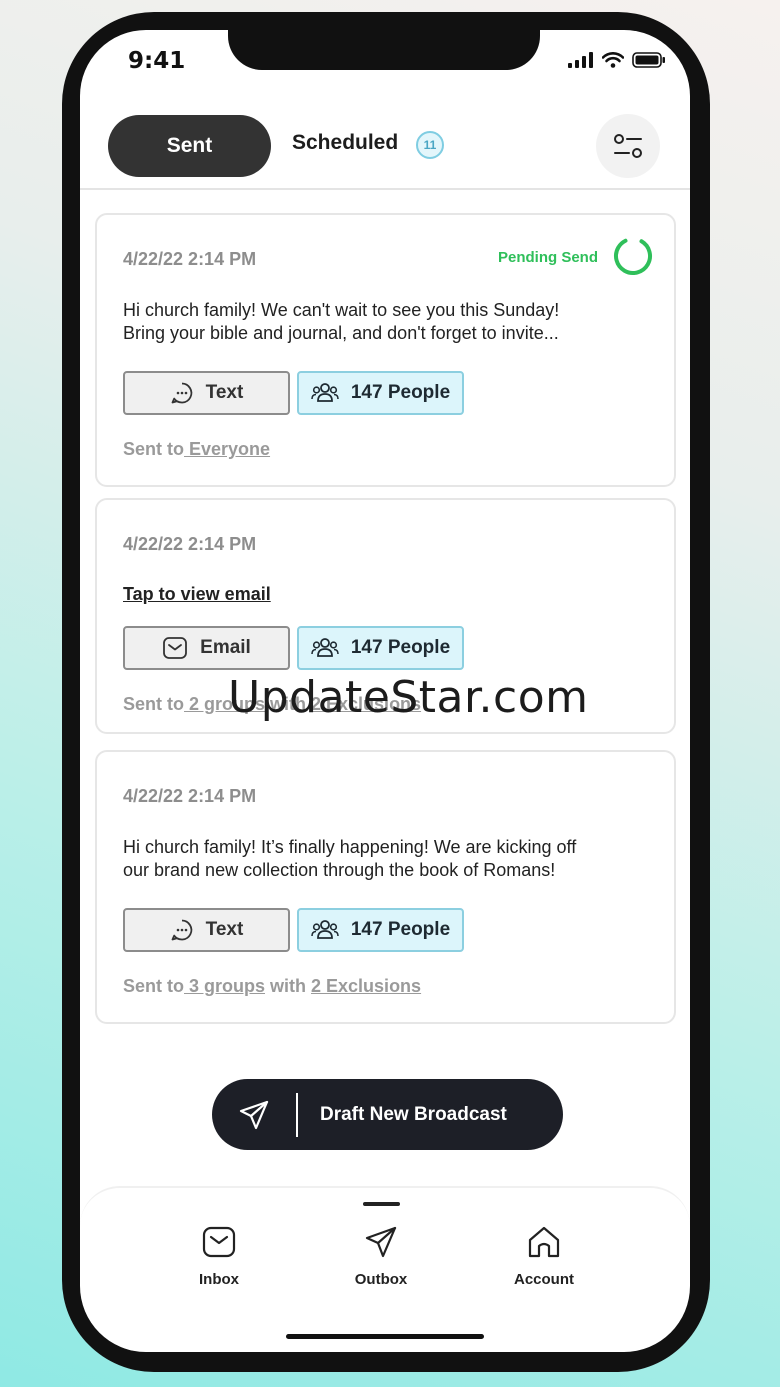 This screenshot has width=780, height=1387. I want to click on tab-sent-label: Sent, so click(189, 145).